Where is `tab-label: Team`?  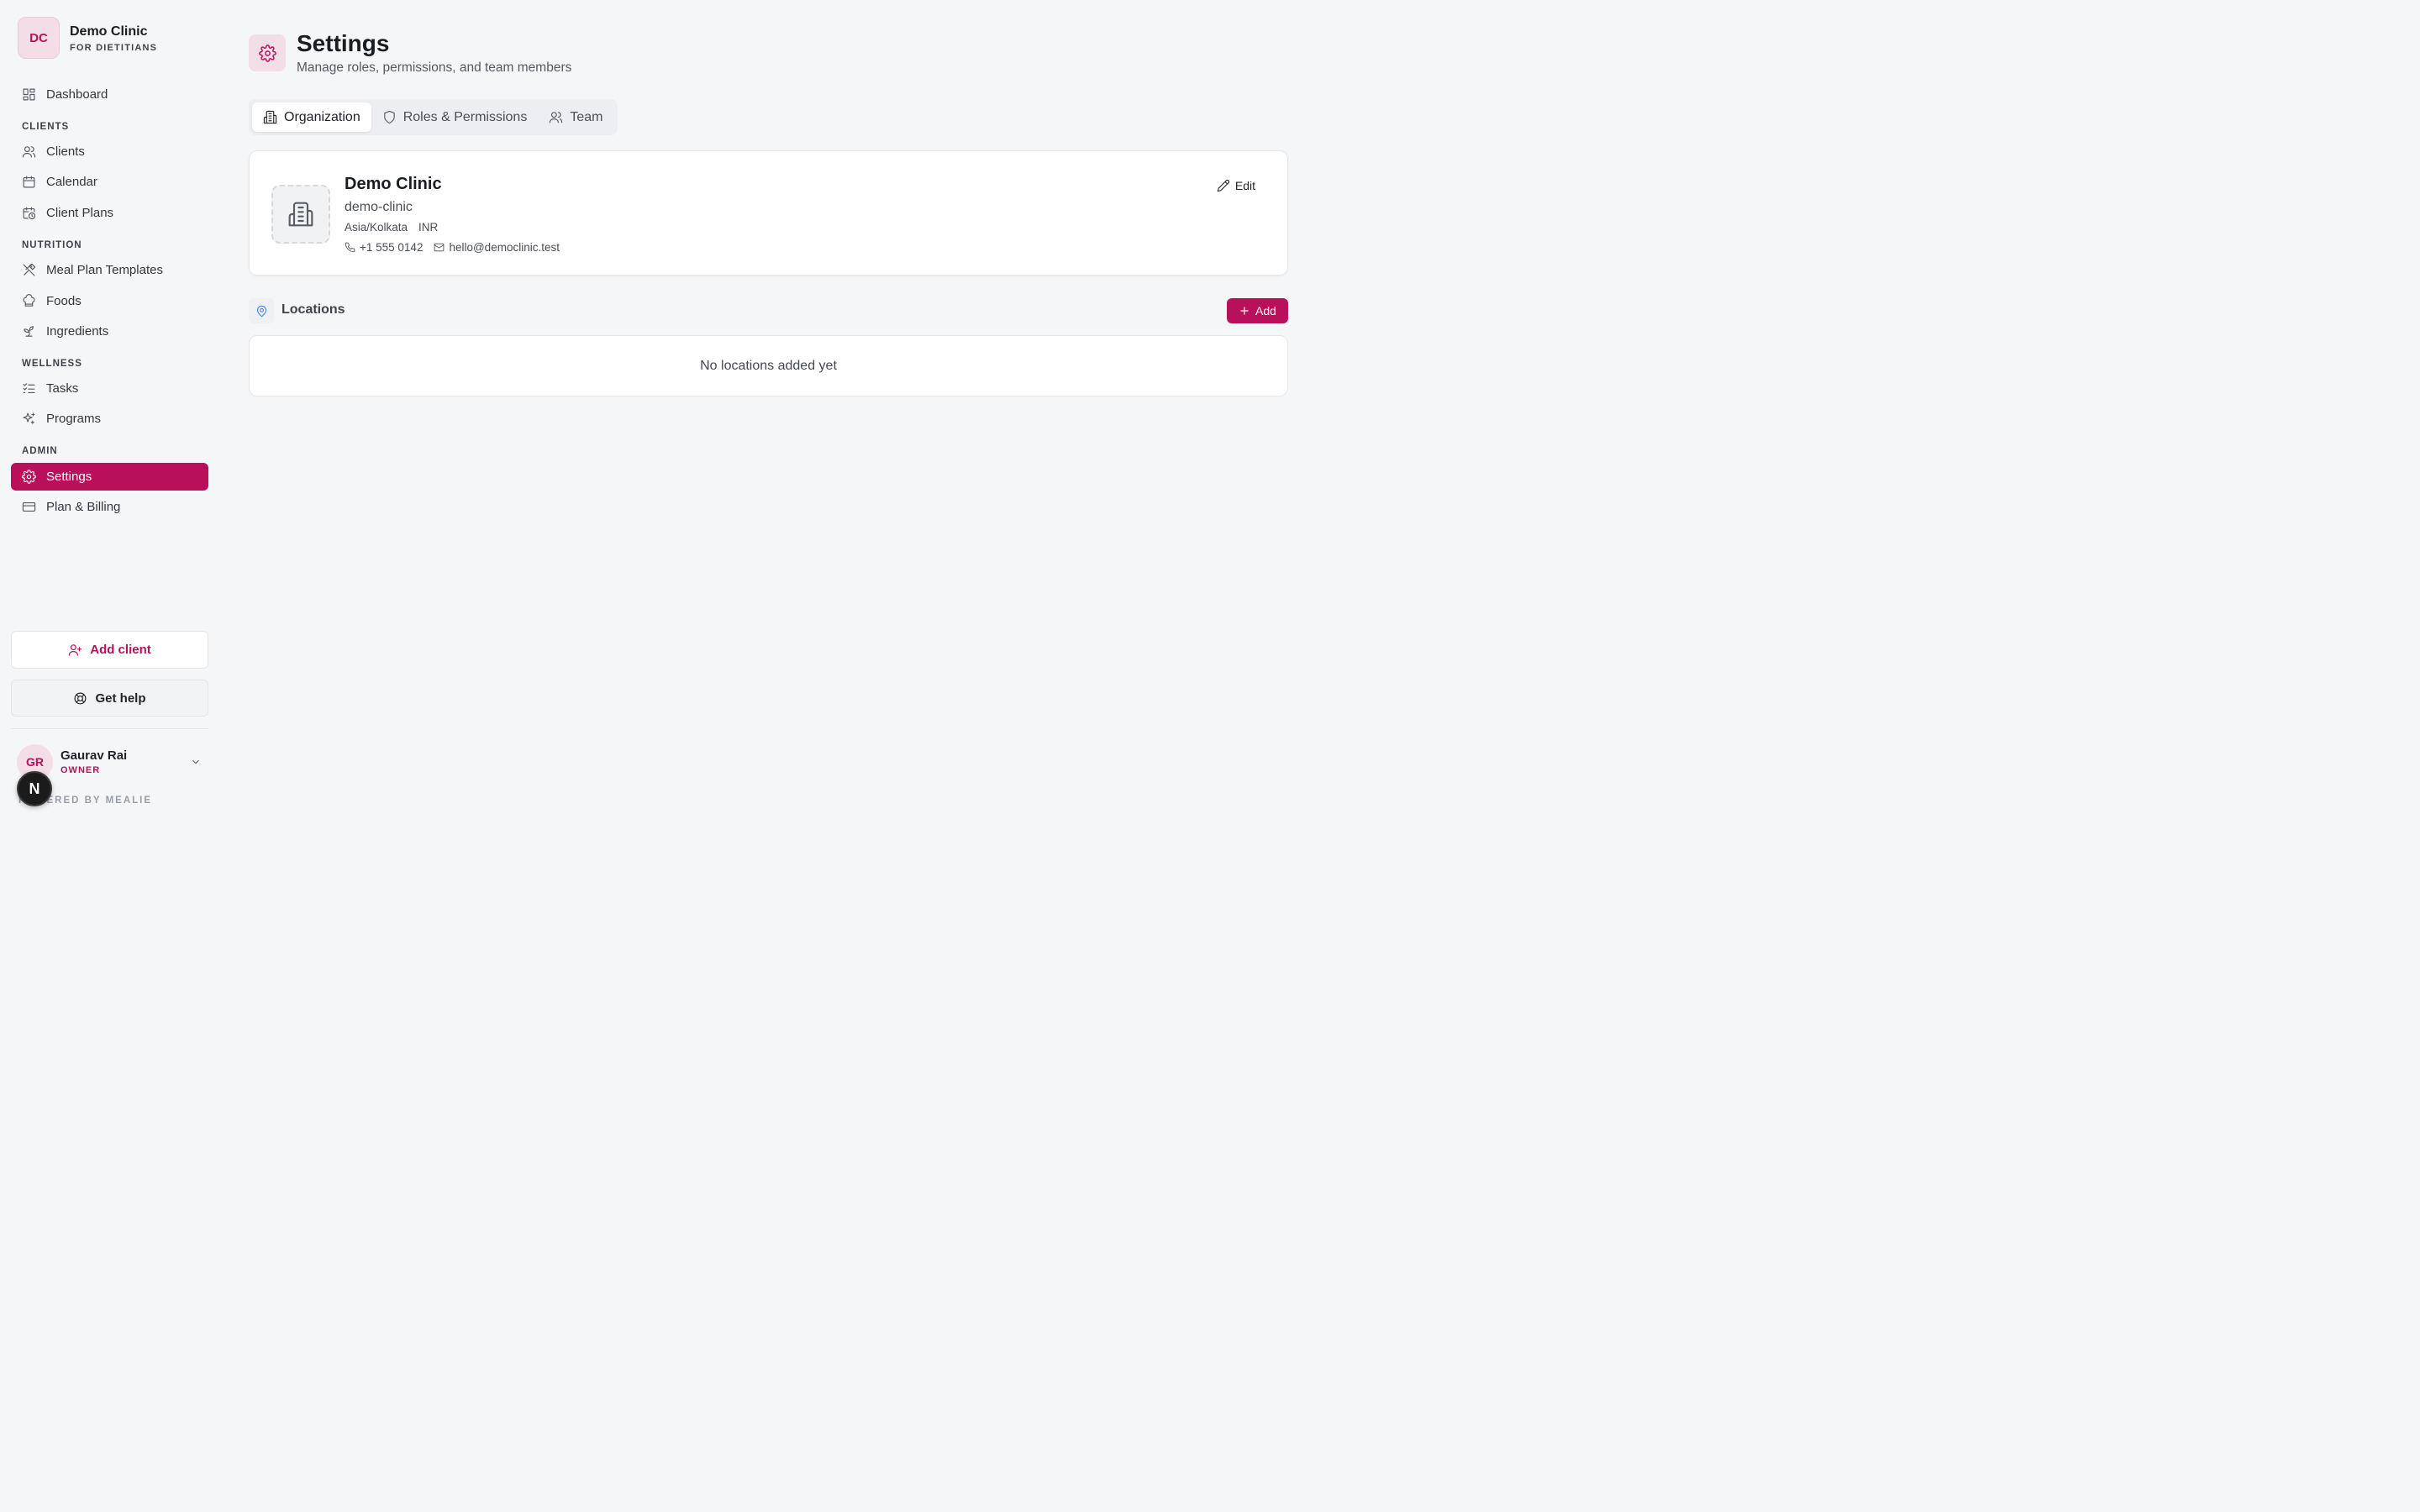
tab-label: Team is located at coordinates (586, 116).